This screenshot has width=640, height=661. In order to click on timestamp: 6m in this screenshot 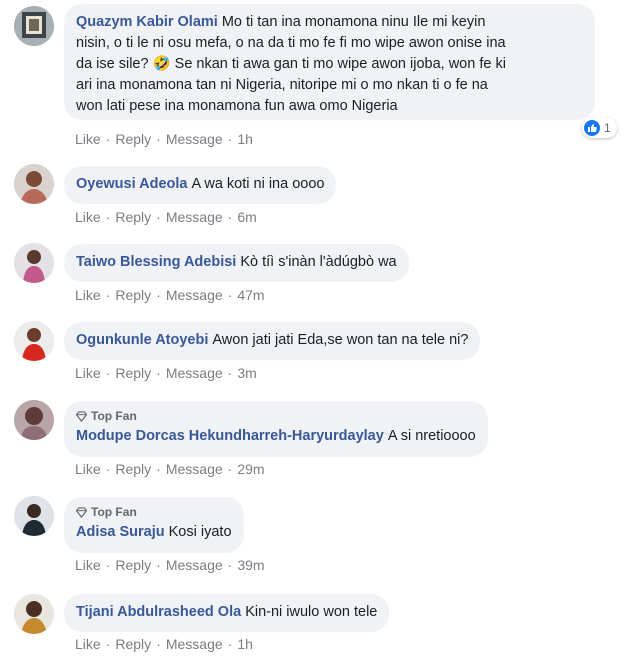, I will do `click(246, 217)`.